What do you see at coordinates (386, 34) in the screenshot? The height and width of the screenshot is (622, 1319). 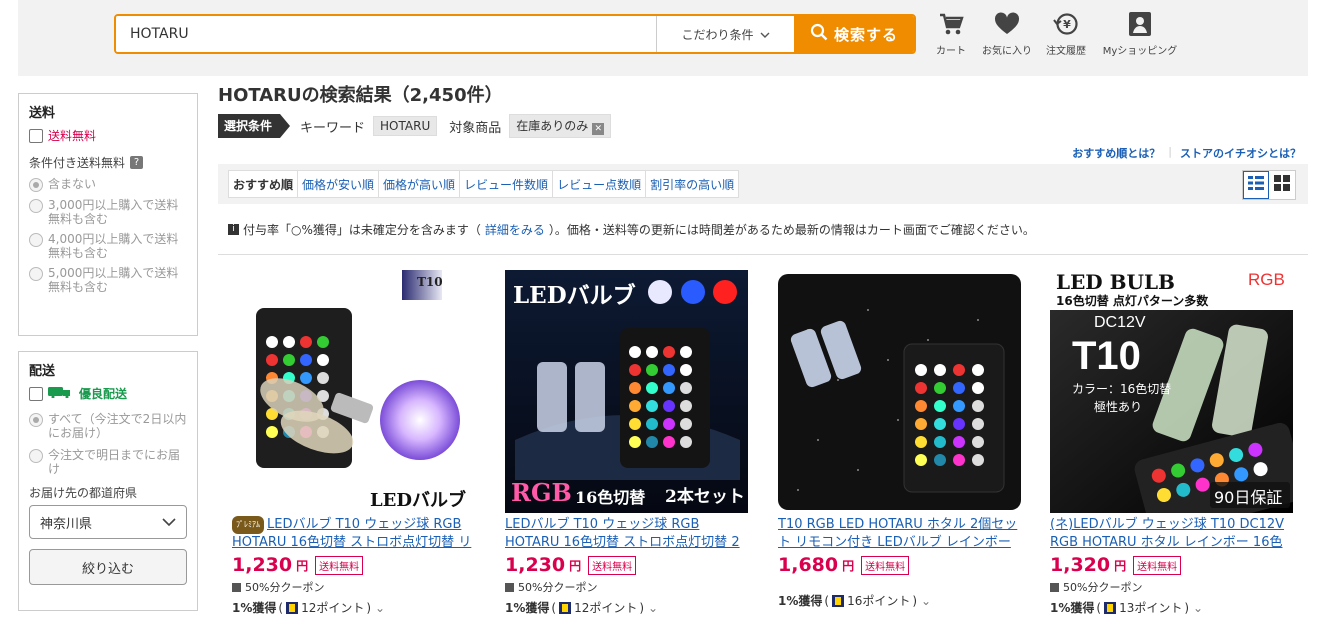 I see `search-input` at bounding box center [386, 34].